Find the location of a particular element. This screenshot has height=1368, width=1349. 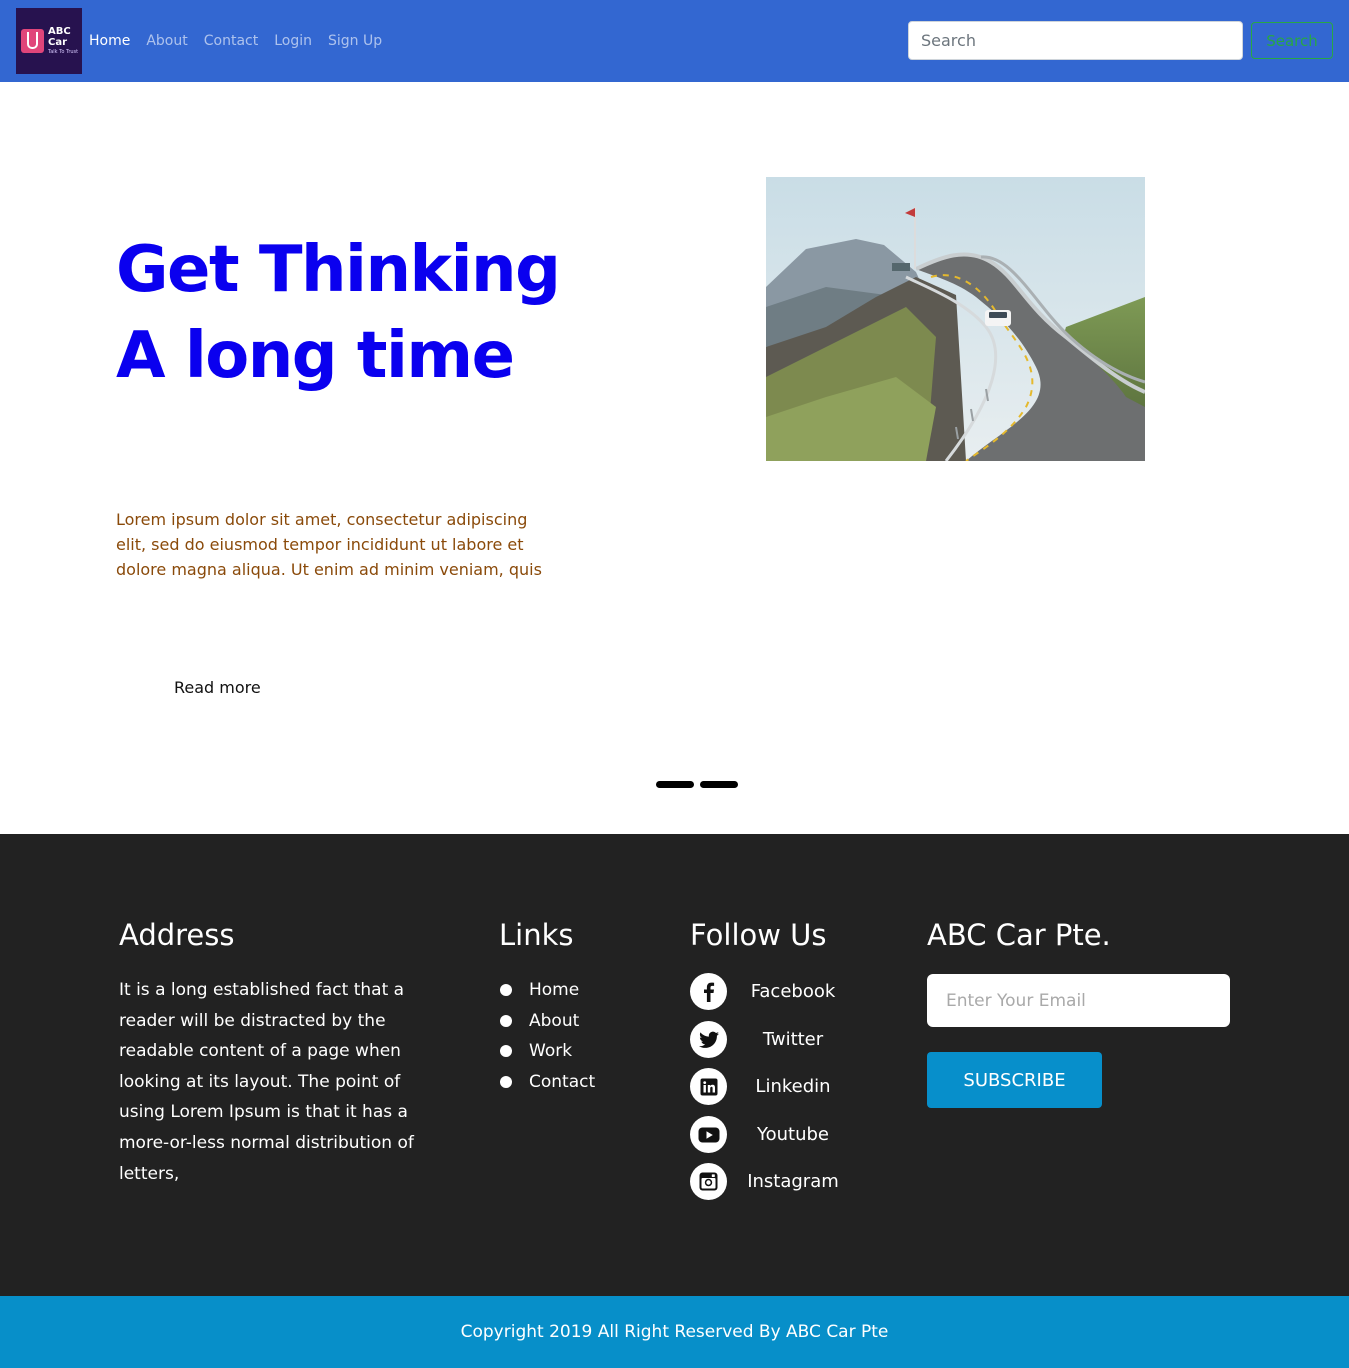

twitter-icon is located at coordinates (708, 1039).